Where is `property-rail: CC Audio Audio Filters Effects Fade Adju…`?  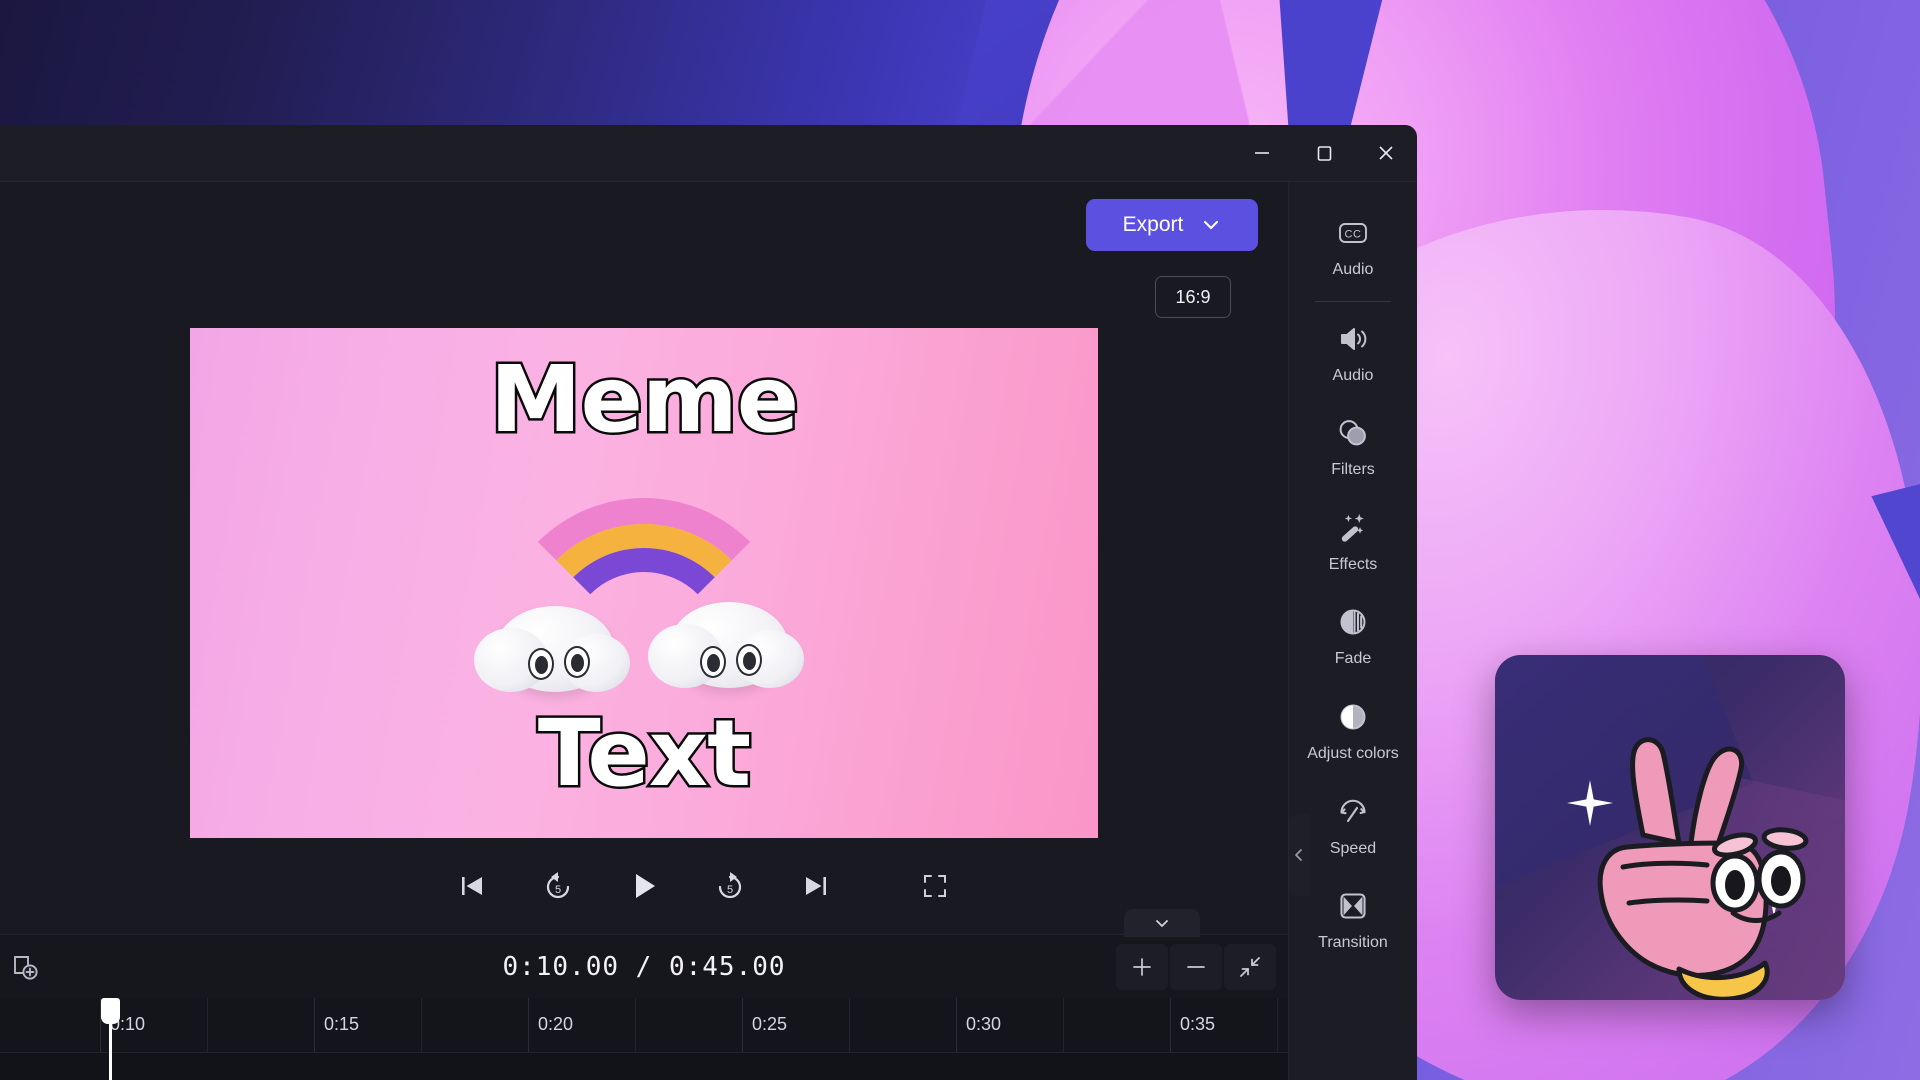 property-rail: CC Audio Audio Filters Effects Fade Adju… is located at coordinates (1352, 631).